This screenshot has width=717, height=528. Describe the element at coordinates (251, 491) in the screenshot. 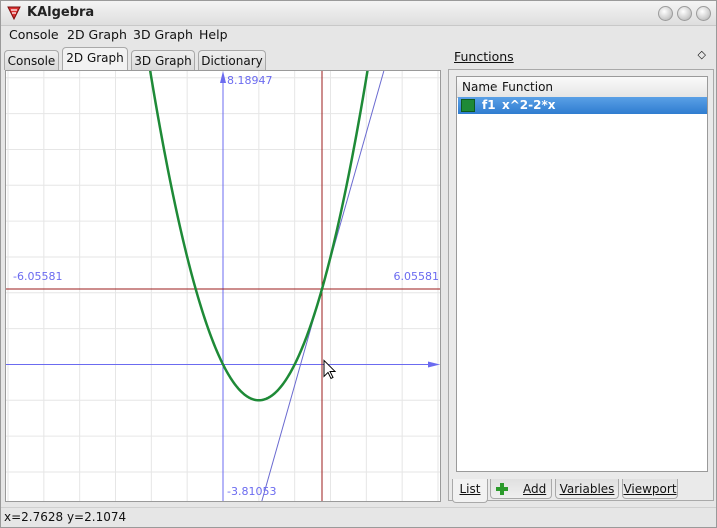

I see `y-min-label: -3.81053` at that location.